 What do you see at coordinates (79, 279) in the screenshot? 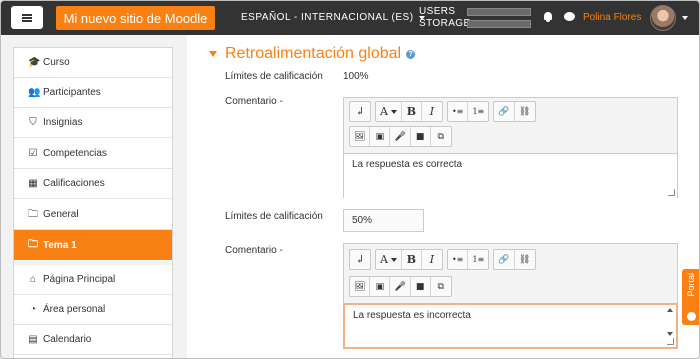
I see `sidebar-item-label: Página Principal` at bounding box center [79, 279].